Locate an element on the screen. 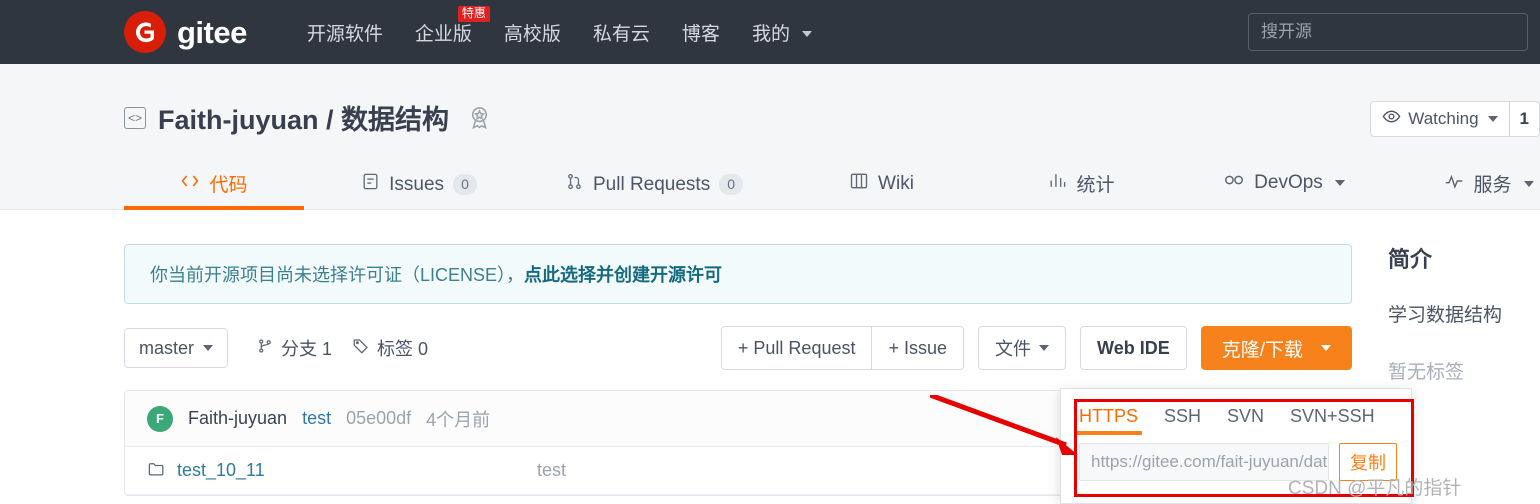 The width and height of the screenshot is (1540, 504). gitee-logo: gitee is located at coordinates (185, 32).